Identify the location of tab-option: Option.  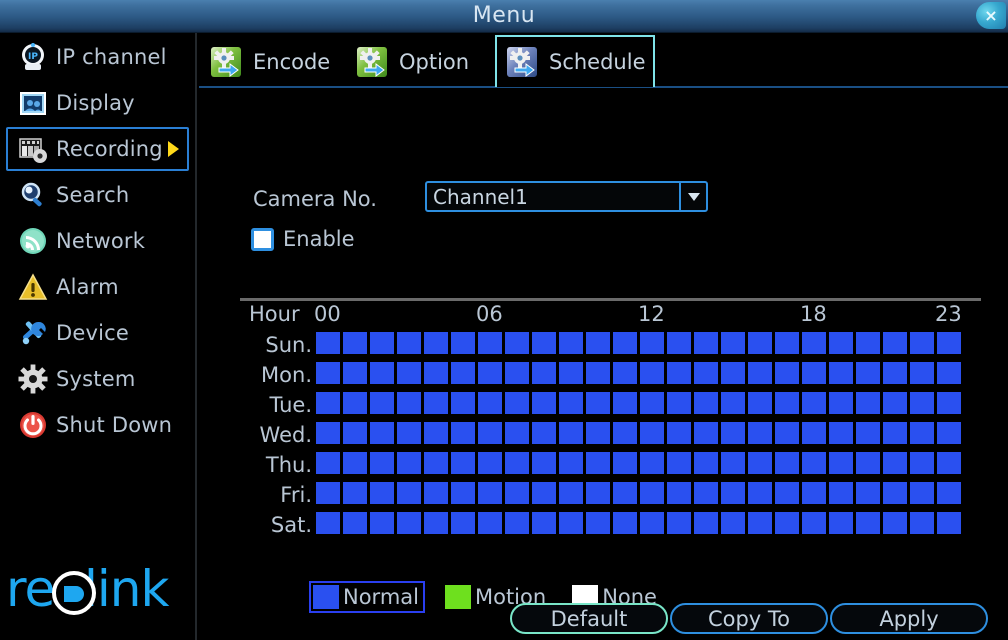
(419, 61).